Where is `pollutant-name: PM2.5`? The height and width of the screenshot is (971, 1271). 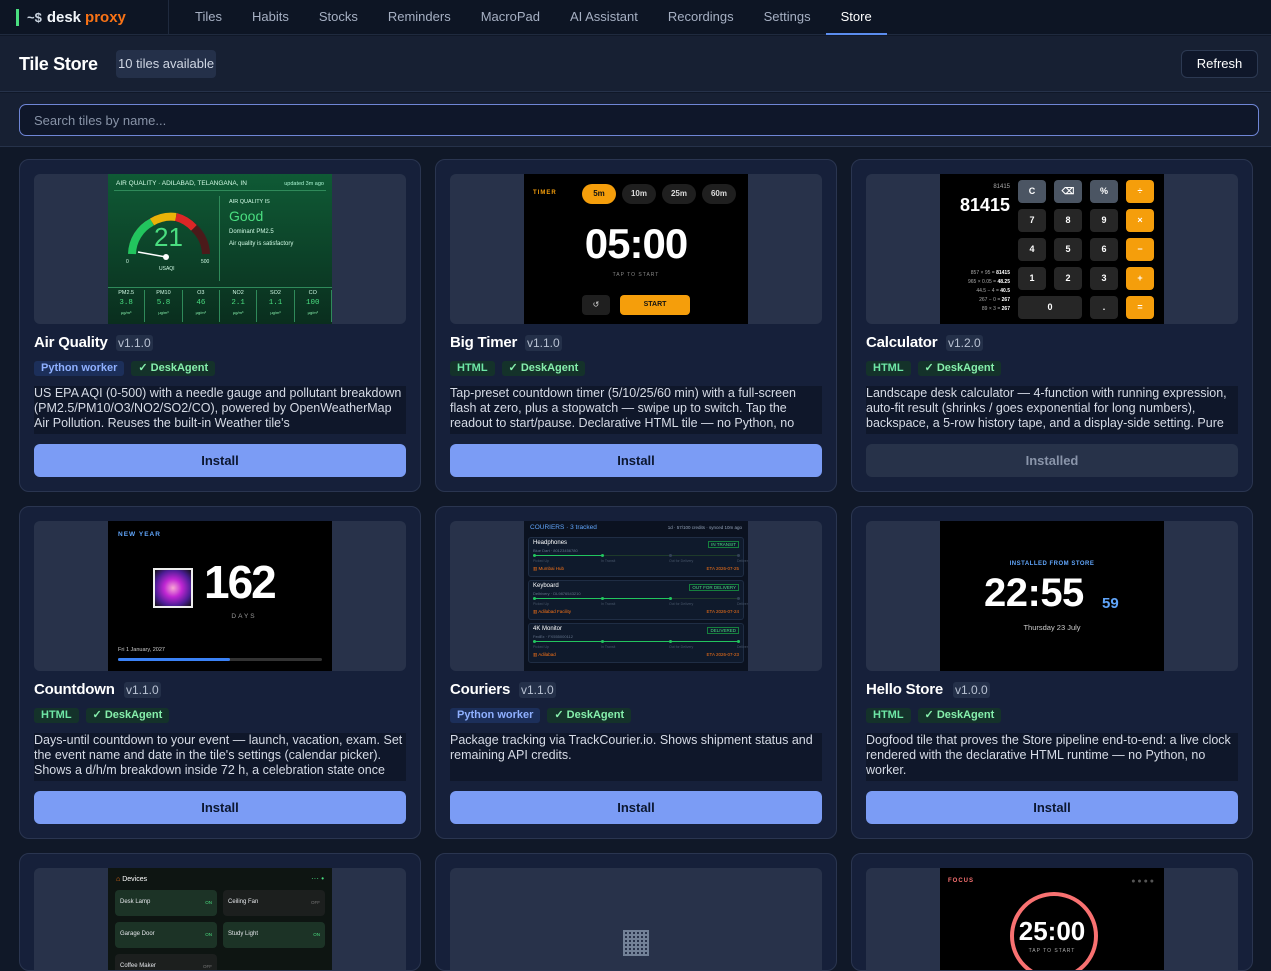
pollutant-name: PM2.5 is located at coordinates (126, 293).